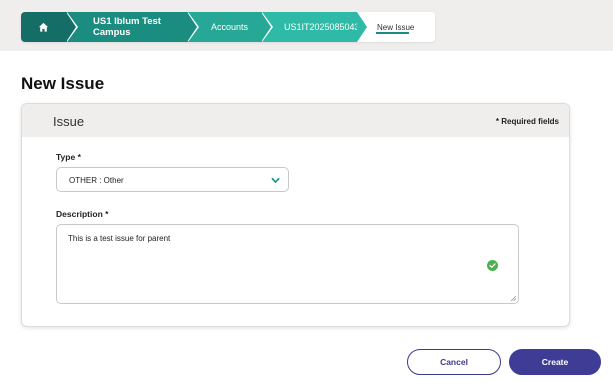 The width and height of the screenshot is (613, 382). Describe the element at coordinates (127, 27) in the screenshot. I see `breadcrumb-campus-label: US1 Iblum Test Campus` at that location.